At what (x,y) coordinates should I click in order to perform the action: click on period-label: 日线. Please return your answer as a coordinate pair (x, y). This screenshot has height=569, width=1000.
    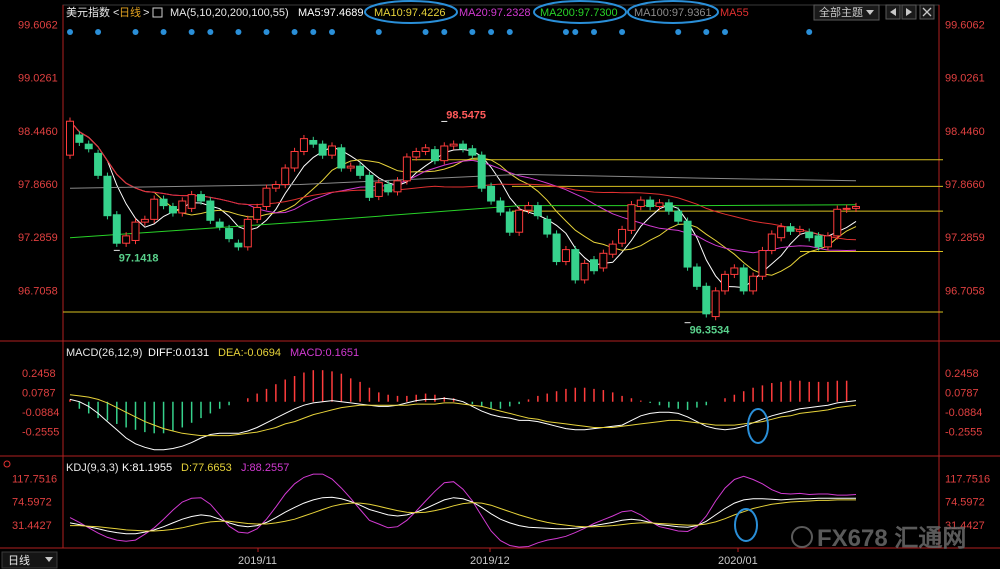
    Looking at the image, I should click on (130, 12).